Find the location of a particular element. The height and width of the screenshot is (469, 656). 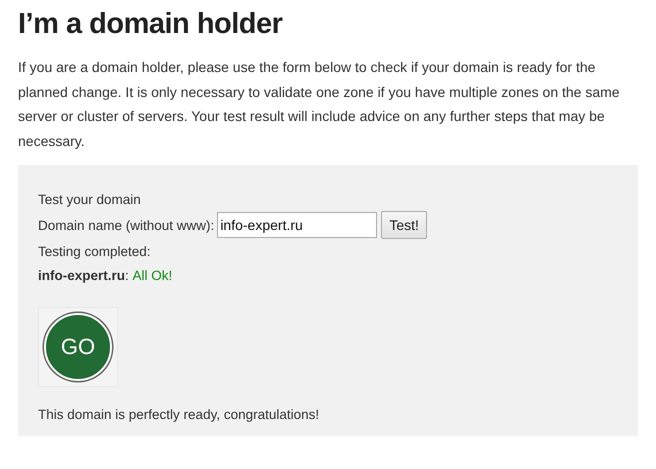

status-text: Testing completed: is located at coordinates (94, 251).